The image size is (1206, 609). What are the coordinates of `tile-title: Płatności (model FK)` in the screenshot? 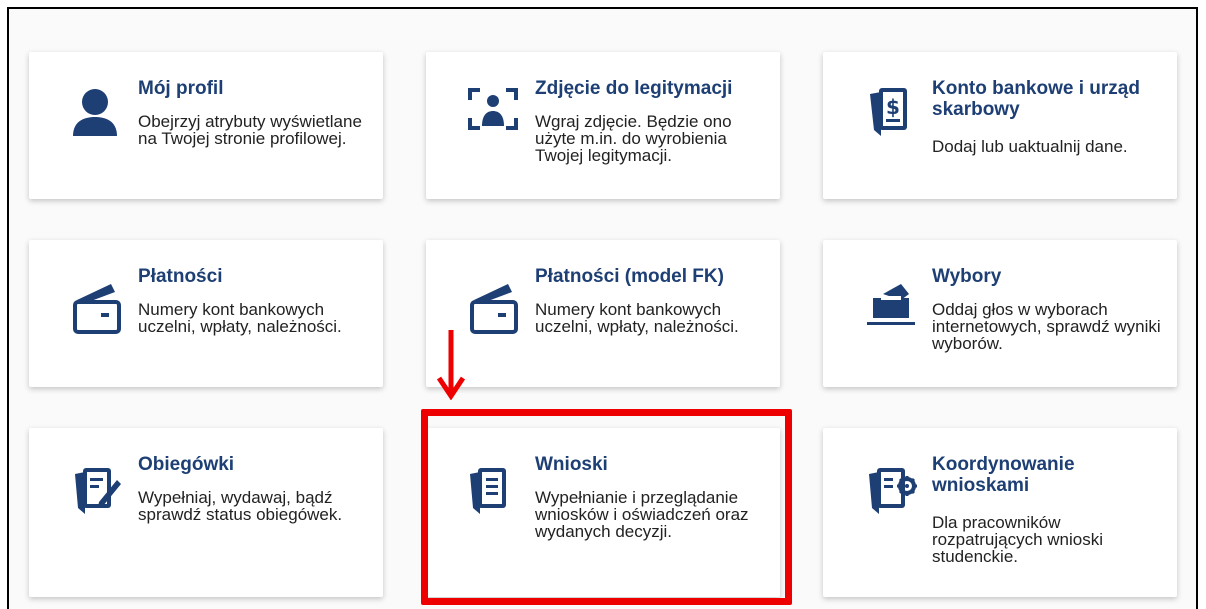 It's located at (629, 276).